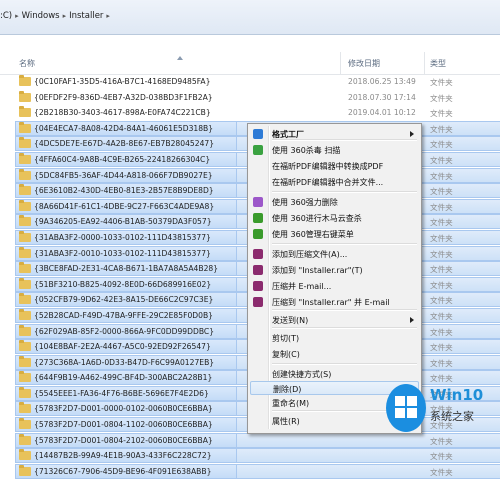  Describe the element at coordinates (122, 159) in the screenshot. I see `file-name: {4FFA60C4-9A8B-4C9E-B265-22418266304C}` at that location.